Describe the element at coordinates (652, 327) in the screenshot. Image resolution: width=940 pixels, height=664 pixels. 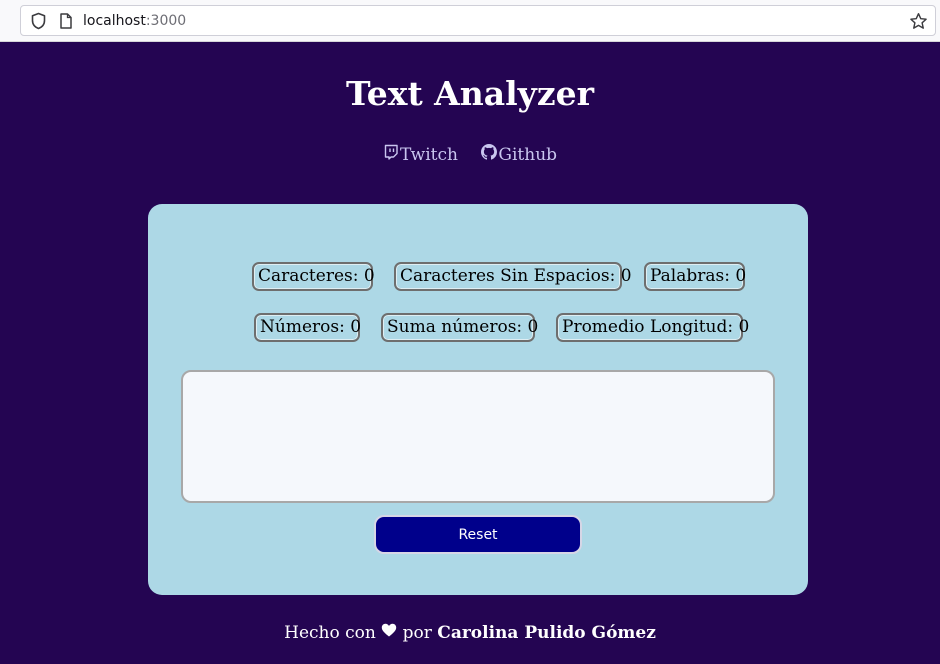
I see `stat-average-length: Promedio Longitud: 0` at that location.